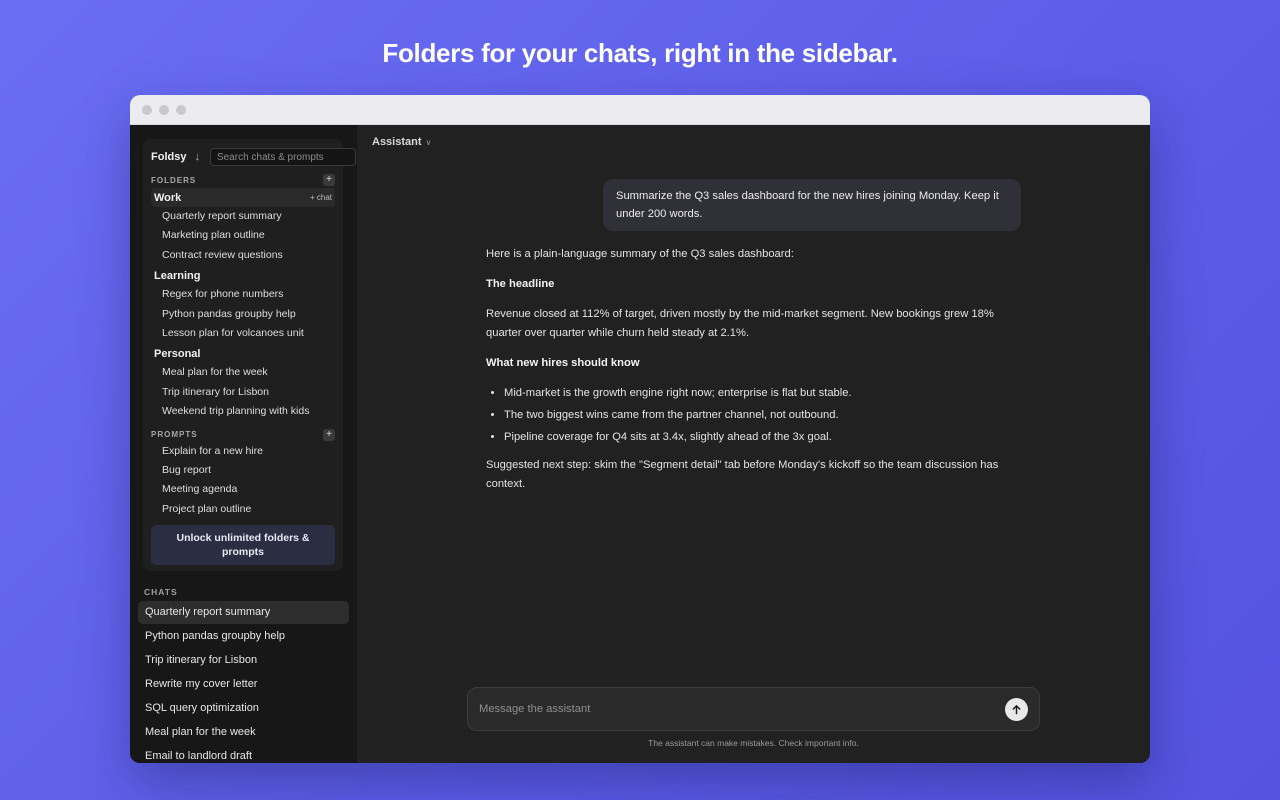  I want to click on folder-item: Trip itinerary for Lisbon, so click(243, 392).